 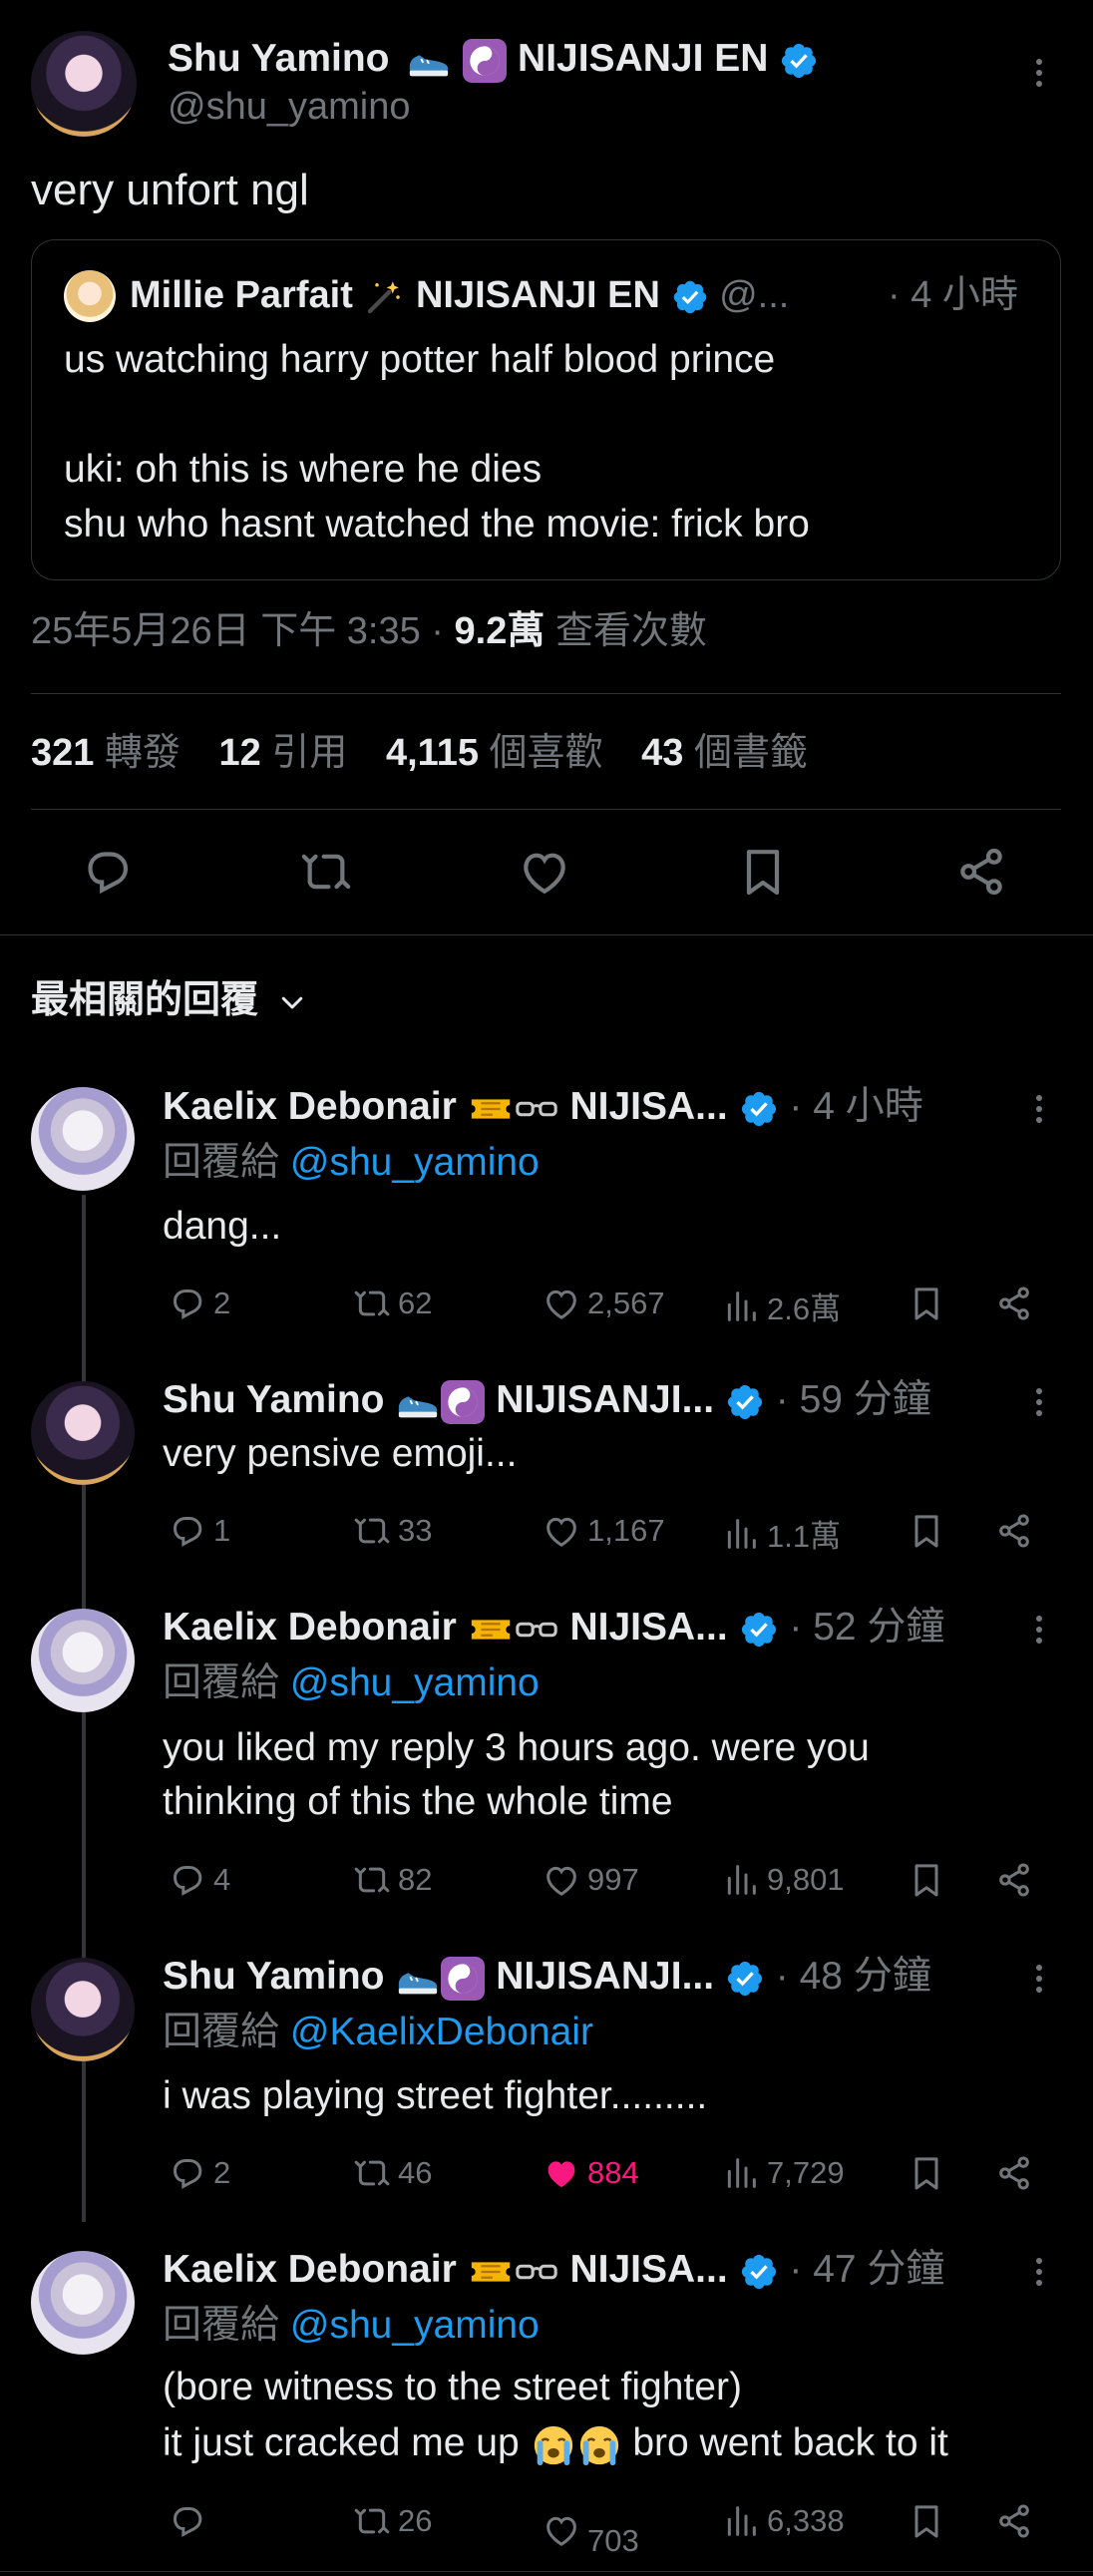 I want to click on reply-time: · 48 分鐘, so click(x=853, y=1977).